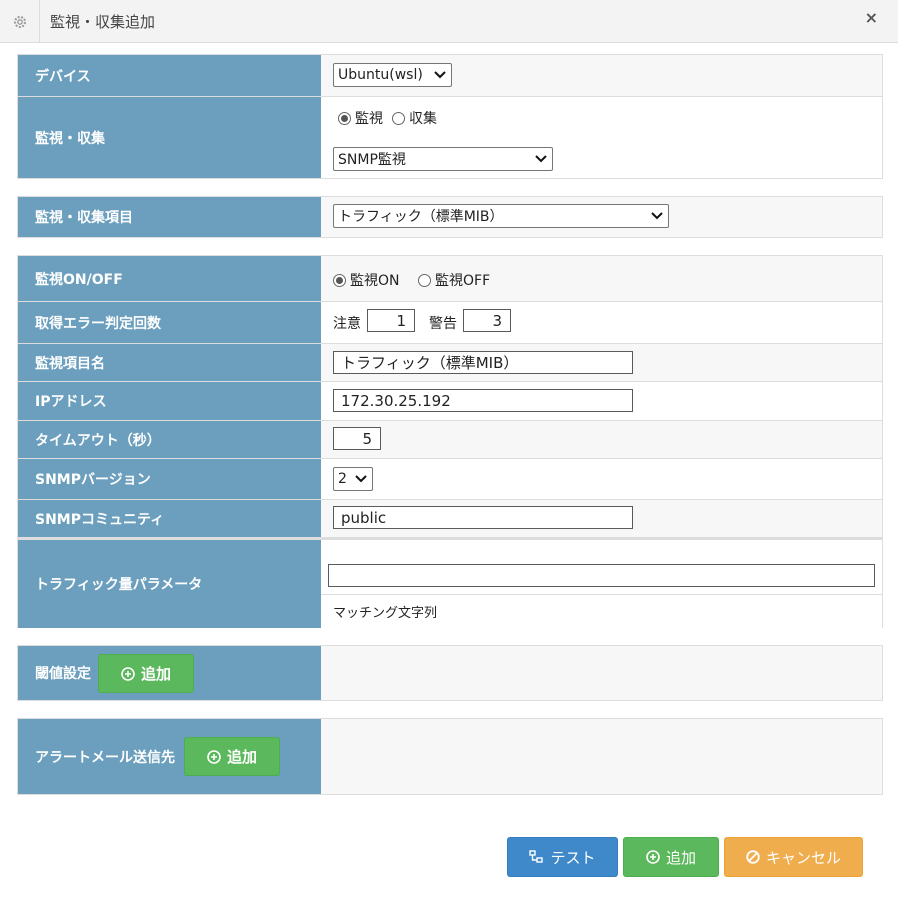  I want to click on warning-input: 3, so click(487, 320).